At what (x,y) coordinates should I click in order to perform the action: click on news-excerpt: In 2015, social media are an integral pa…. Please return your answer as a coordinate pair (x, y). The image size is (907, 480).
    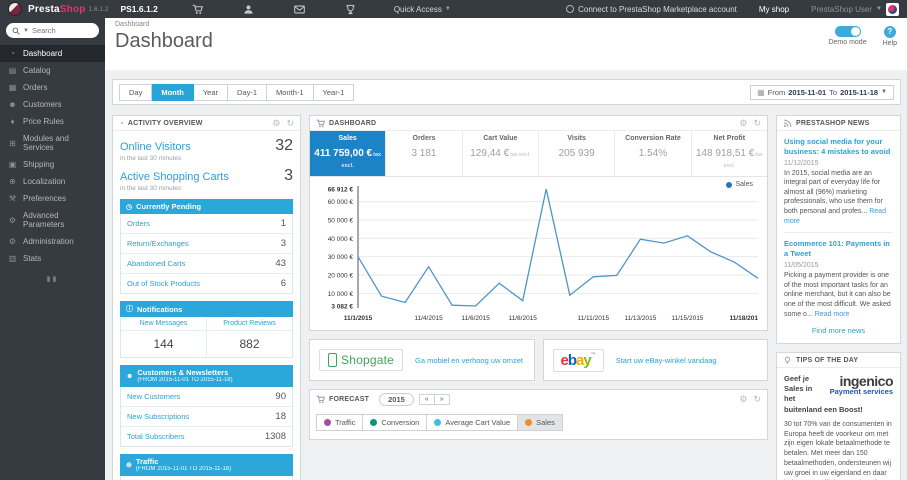
    Looking at the image, I should click on (835, 197).